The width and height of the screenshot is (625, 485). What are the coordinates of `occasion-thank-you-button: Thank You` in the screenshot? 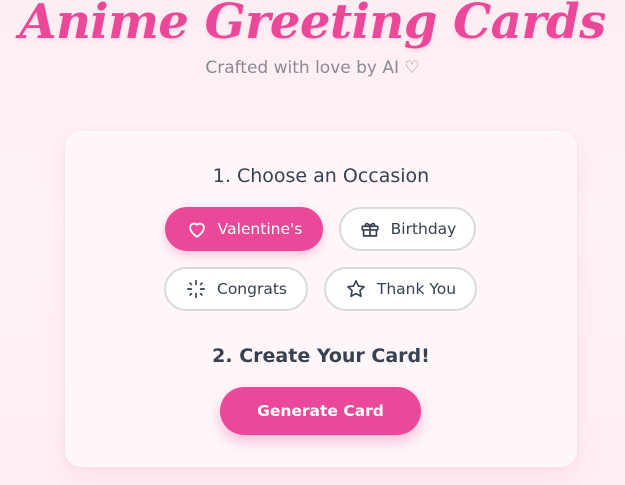 It's located at (400, 289).